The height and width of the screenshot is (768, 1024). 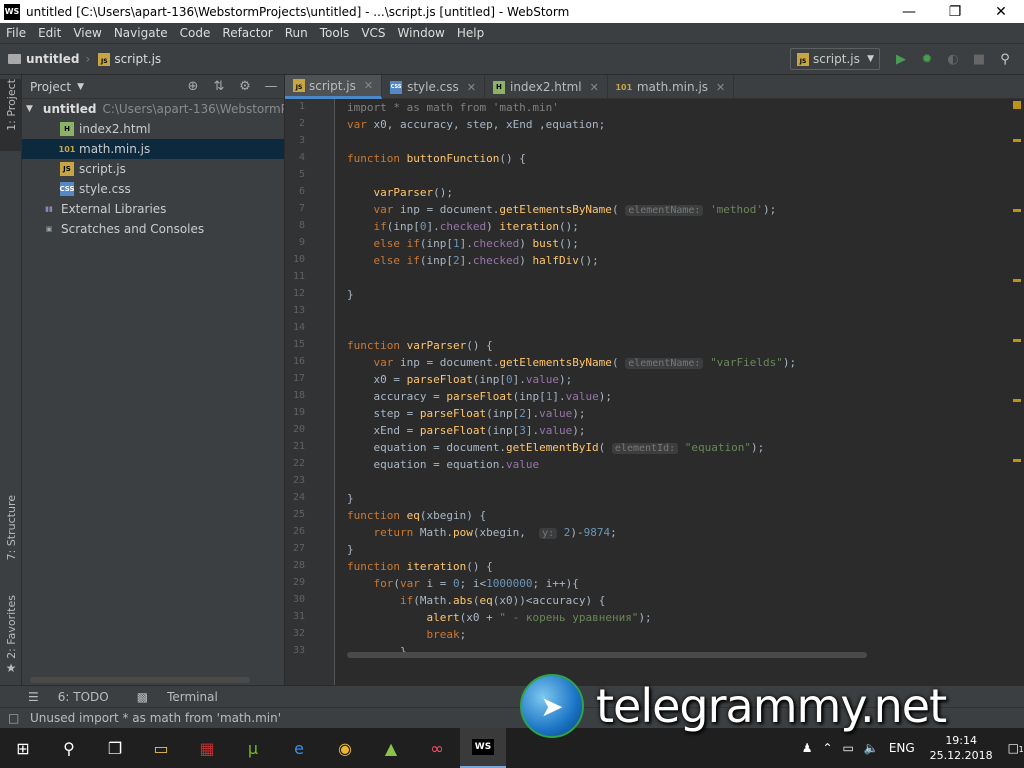 What do you see at coordinates (909, 11) in the screenshot?
I see `minimize-button: —` at bounding box center [909, 11].